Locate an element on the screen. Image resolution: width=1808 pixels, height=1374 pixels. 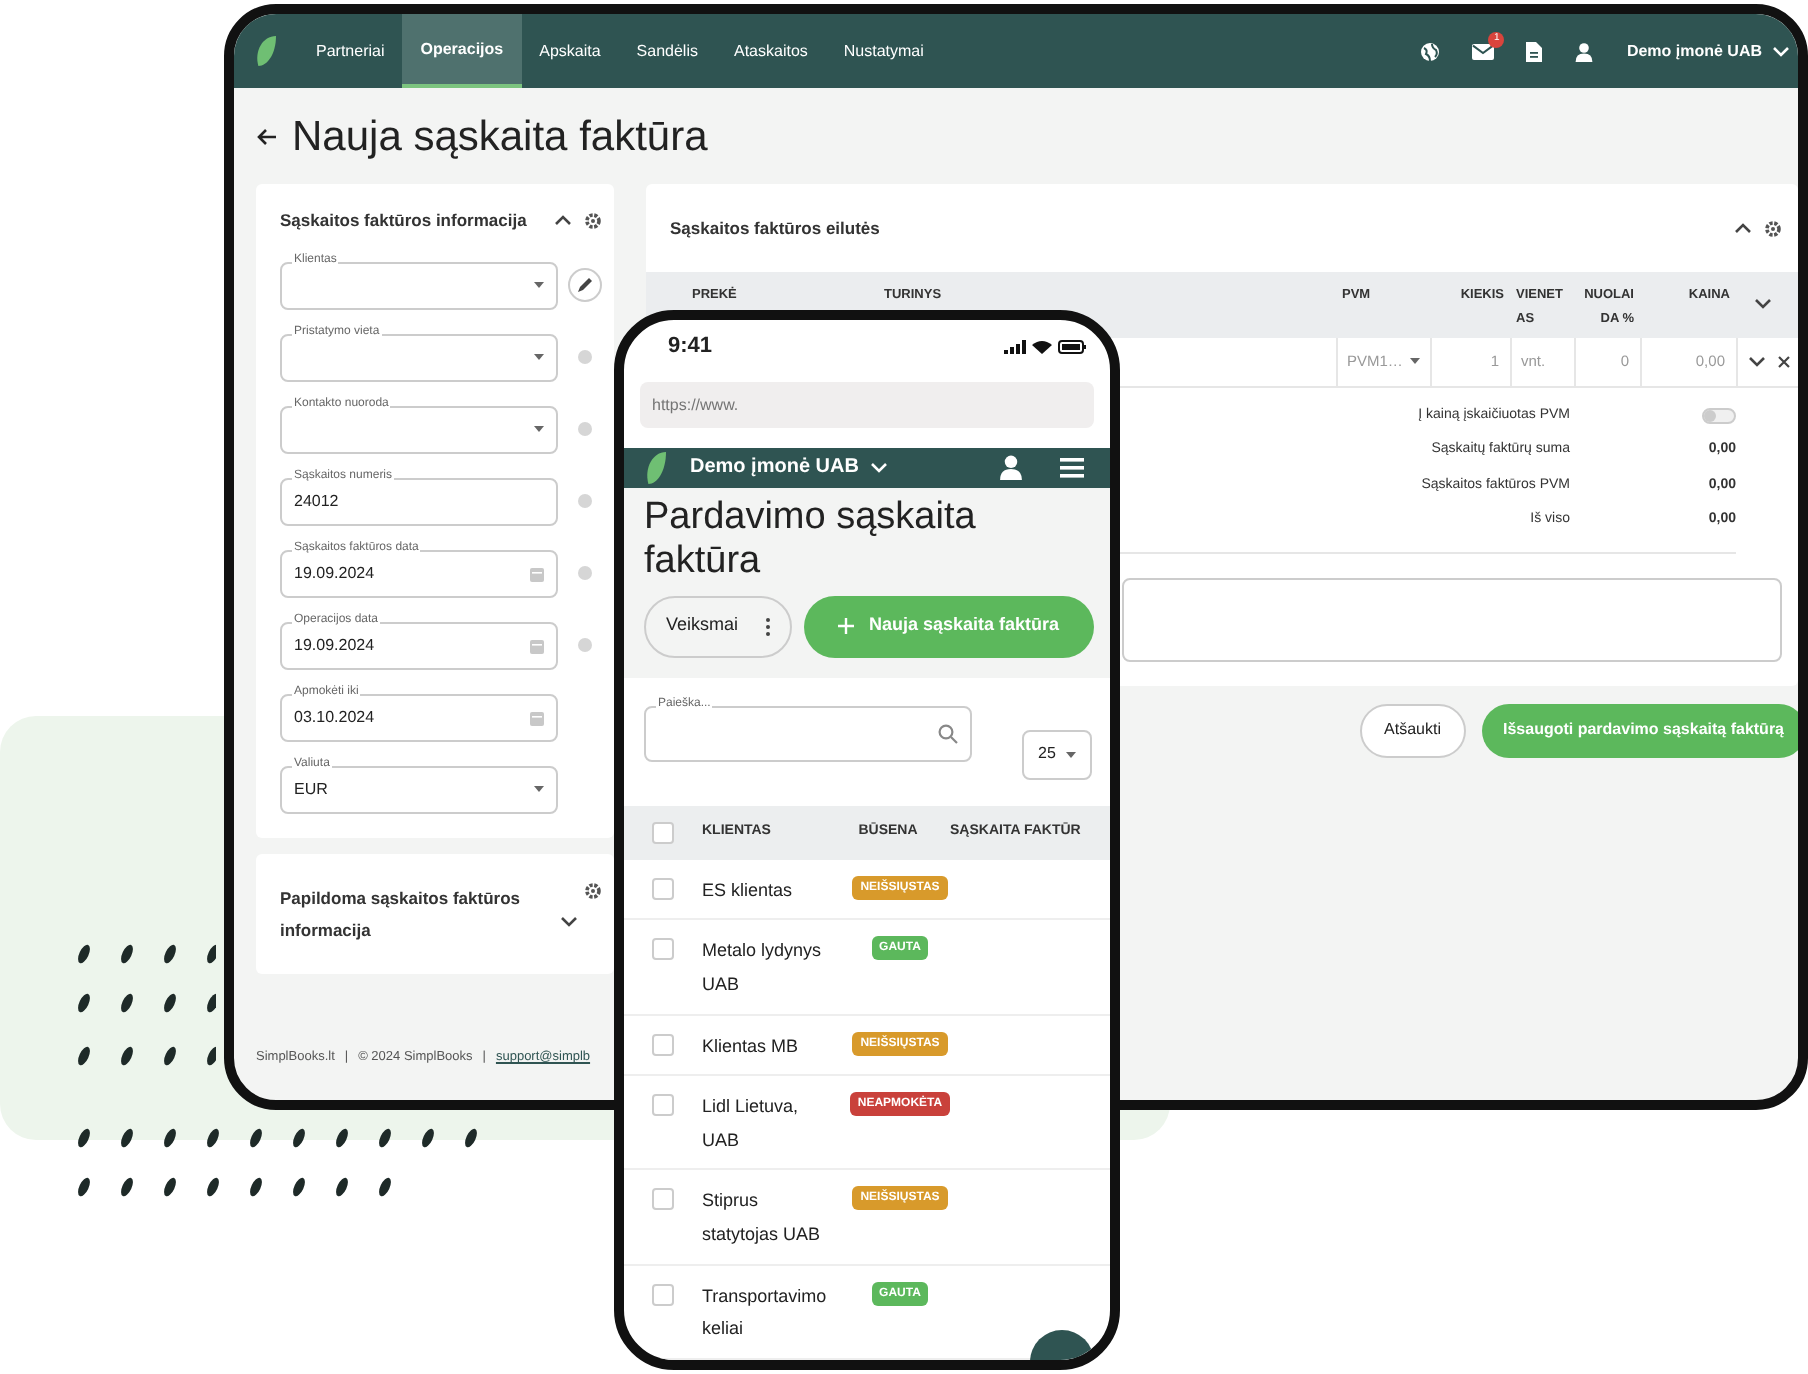
signal-icon is located at coordinates (1015, 347).